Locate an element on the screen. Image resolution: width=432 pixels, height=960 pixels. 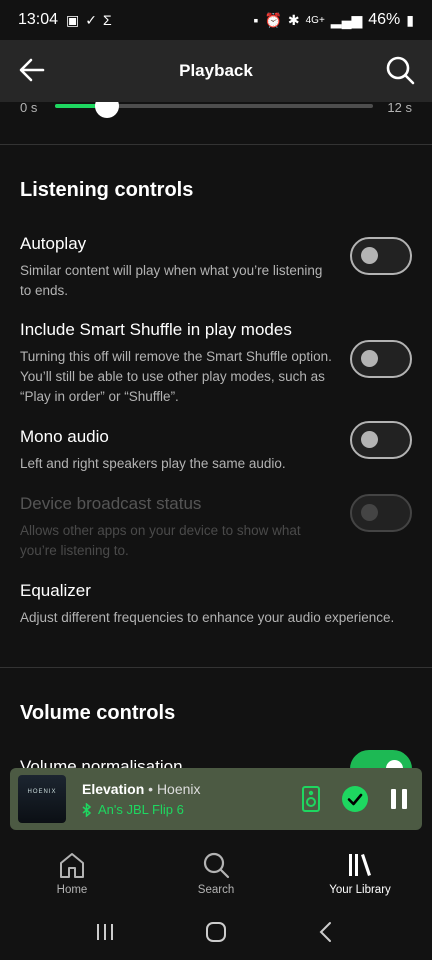
system-nav-bar is located at coordinates (216, 932).